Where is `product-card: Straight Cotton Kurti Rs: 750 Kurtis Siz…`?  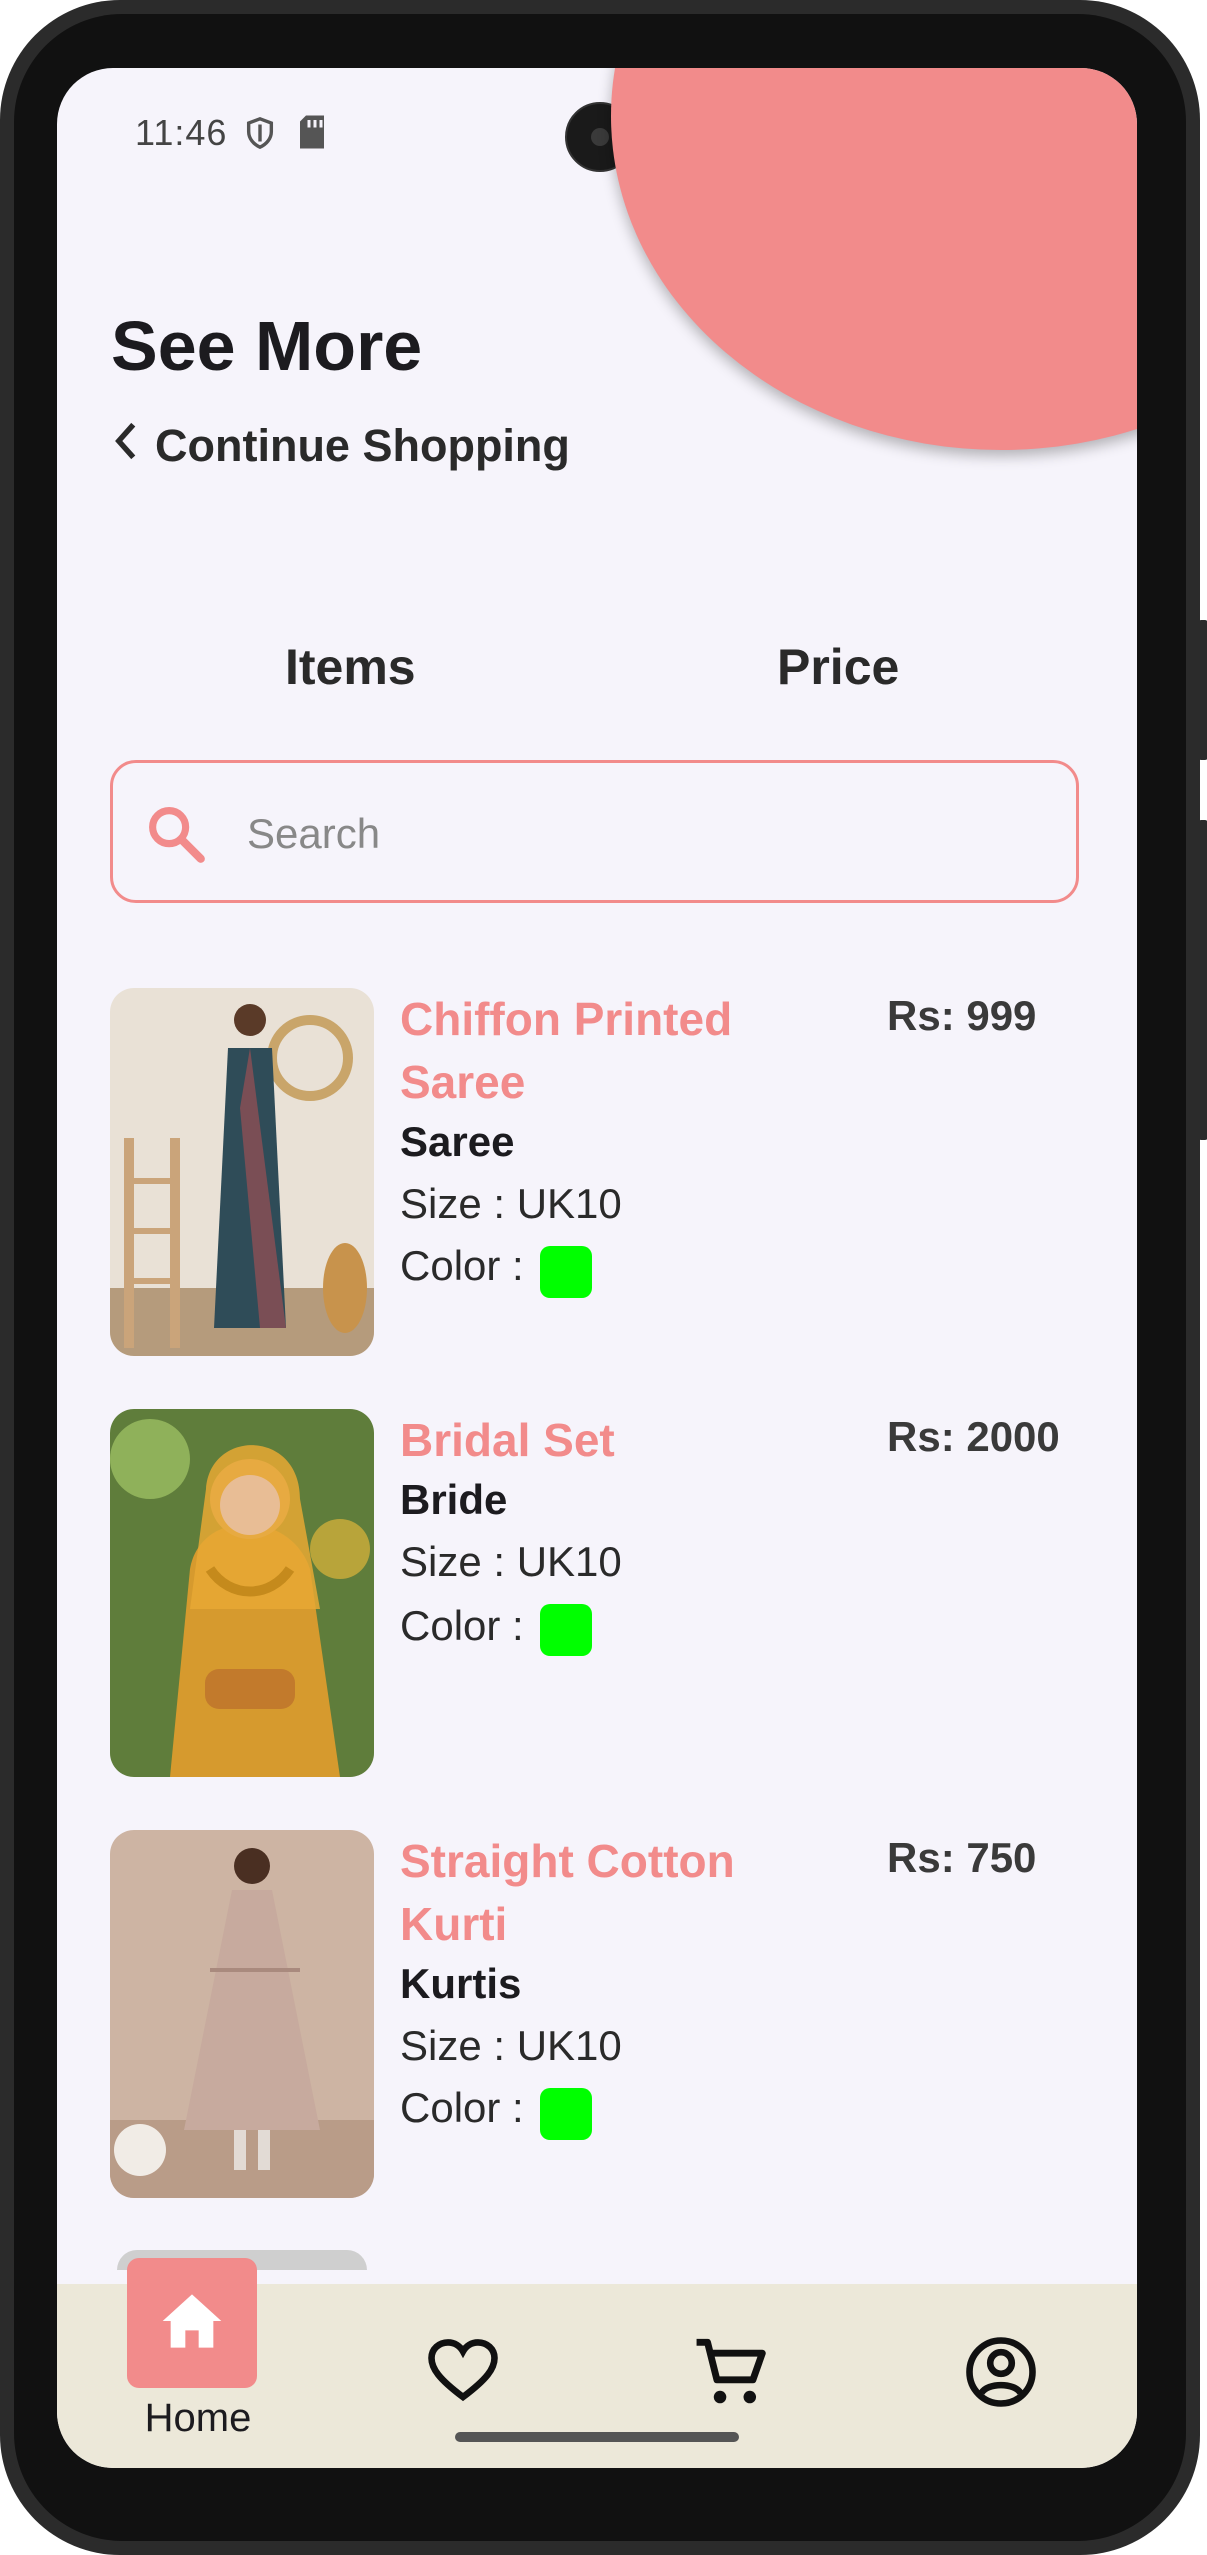
product-card: Straight Cotton Kurti Rs: 750 Kurtis Siz… is located at coordinates (605, 2015).